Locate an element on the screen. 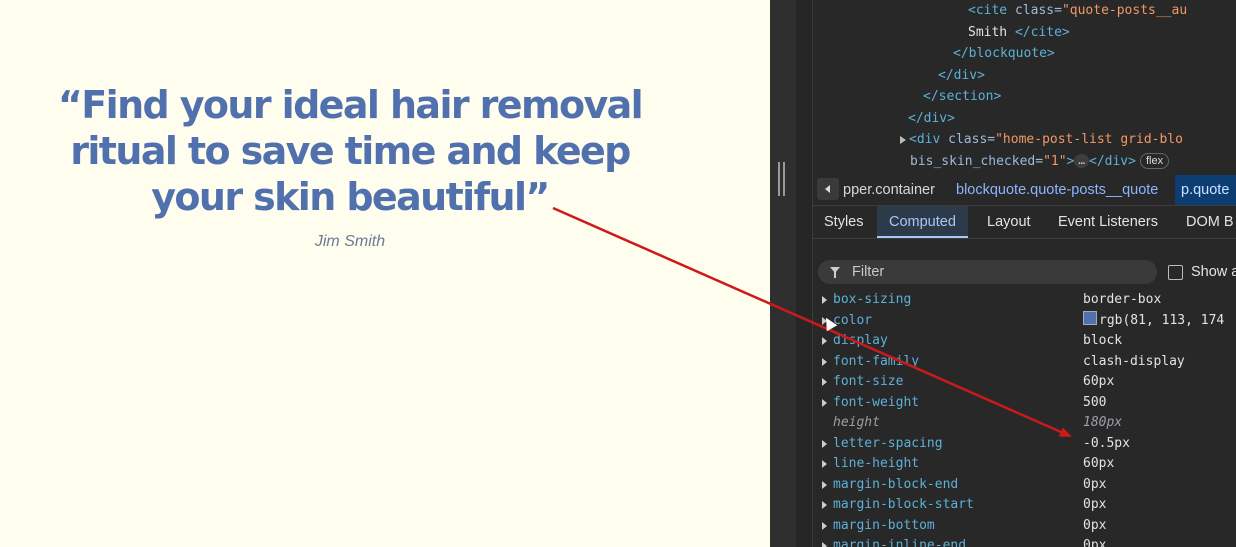  dom-tree-line: bis_skin_checked="1">… </div> flex is located at coordinates (1040, 161).